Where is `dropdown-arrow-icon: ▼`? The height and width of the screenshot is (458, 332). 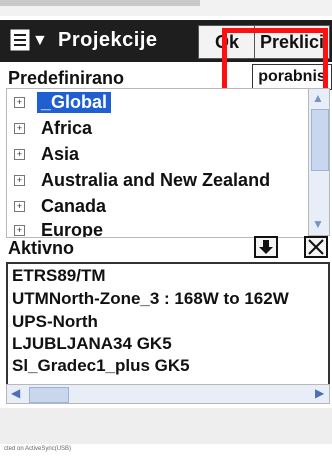 dropdown-arrow-icon: ▼ is located at coordinates (40, 41).